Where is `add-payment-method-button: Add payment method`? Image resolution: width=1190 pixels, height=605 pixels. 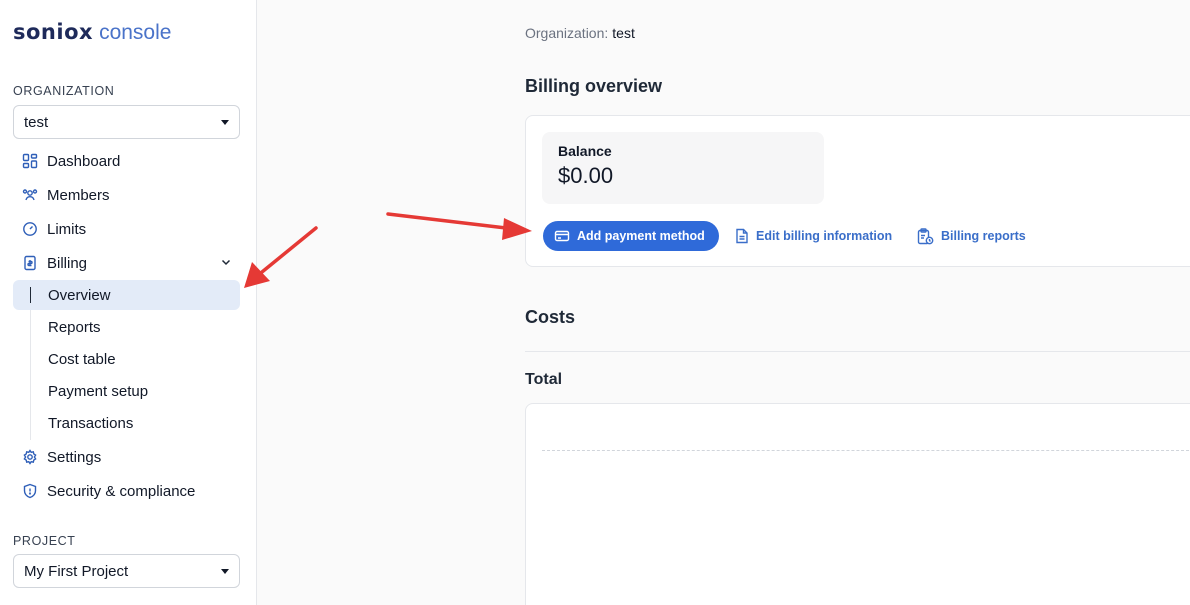 add-payment-method-button: Add payment method is located at coordinates (631, 236).